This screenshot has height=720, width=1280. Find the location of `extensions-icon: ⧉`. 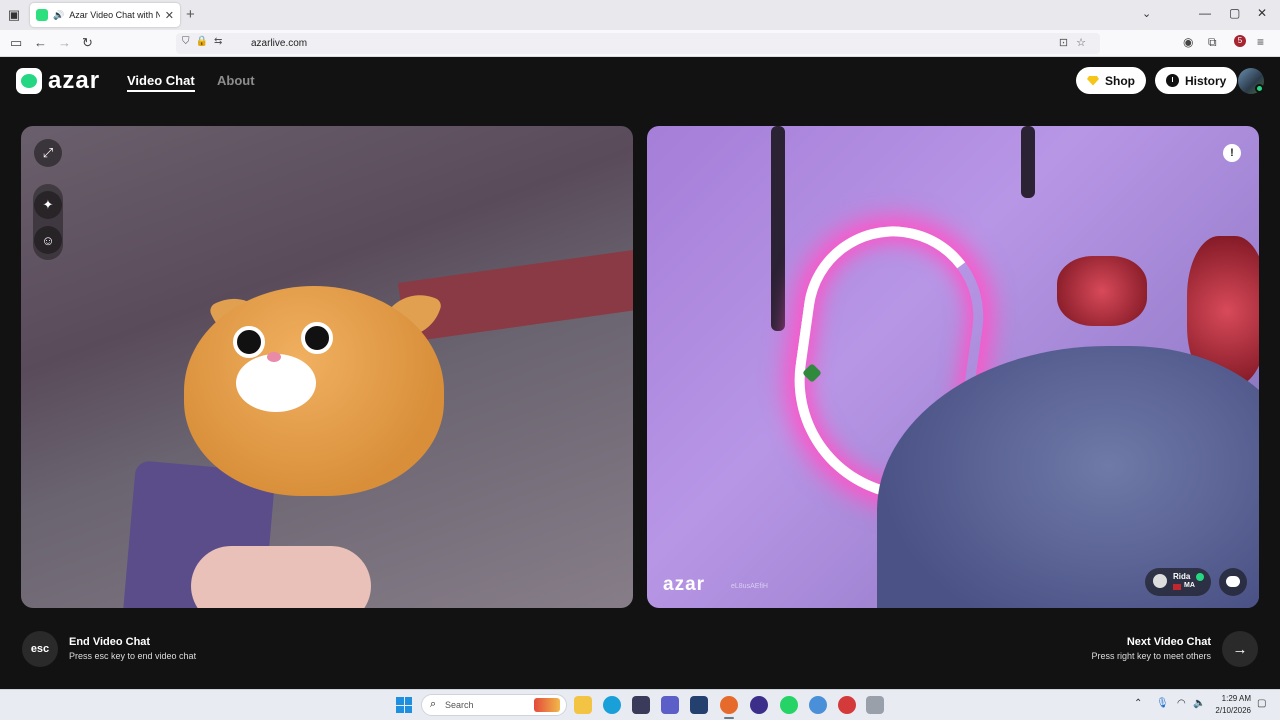

extensions-icon: ⧉ is located at coordinates (1212, 42).